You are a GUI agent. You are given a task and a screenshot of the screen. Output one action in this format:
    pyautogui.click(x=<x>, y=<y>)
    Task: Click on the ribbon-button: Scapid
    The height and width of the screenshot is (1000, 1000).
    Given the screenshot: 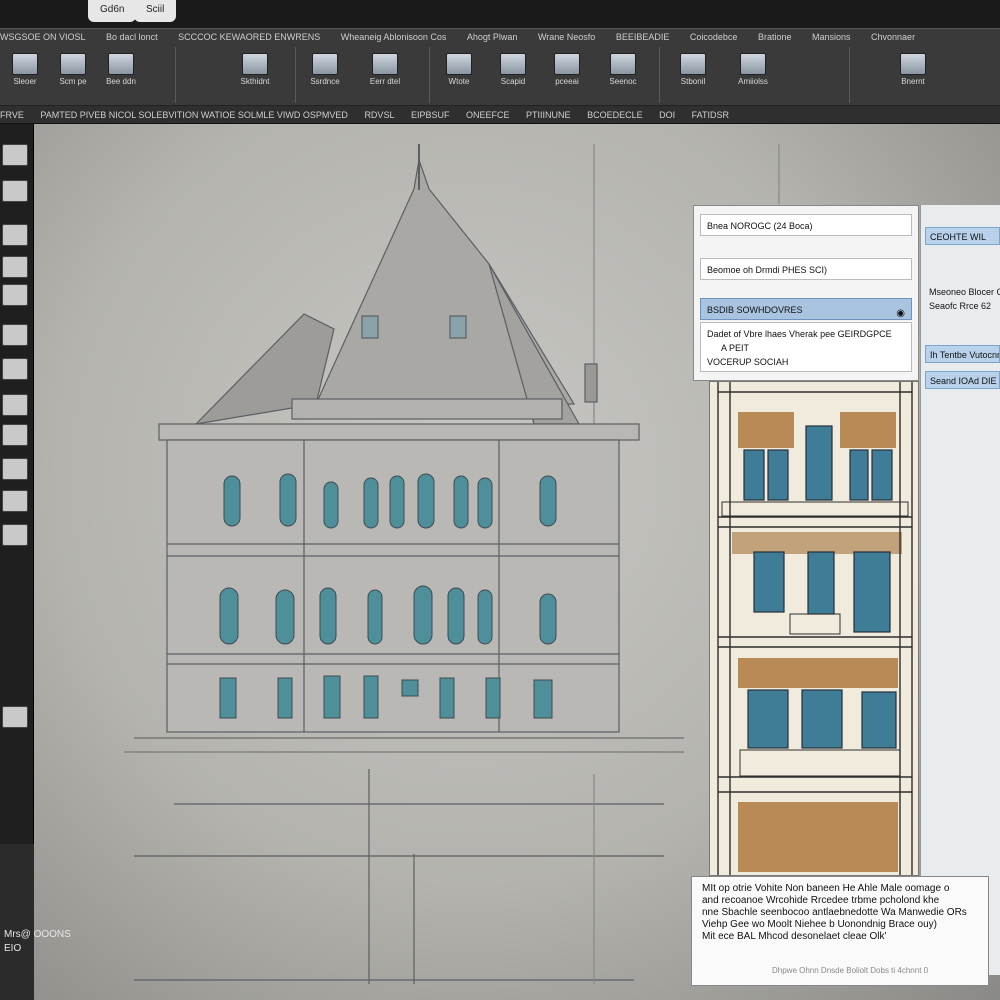 What is the action you would take?
    pyautogui.click(x=513, y=74)
    